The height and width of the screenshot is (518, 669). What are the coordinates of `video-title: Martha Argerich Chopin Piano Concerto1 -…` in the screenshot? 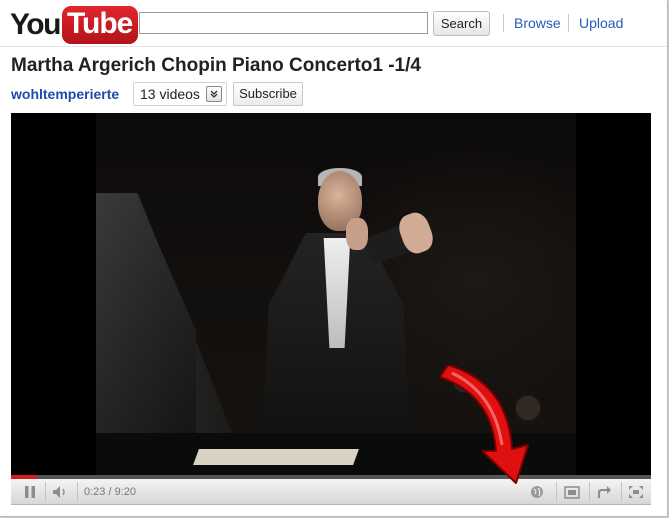 It's located at (216, 65).